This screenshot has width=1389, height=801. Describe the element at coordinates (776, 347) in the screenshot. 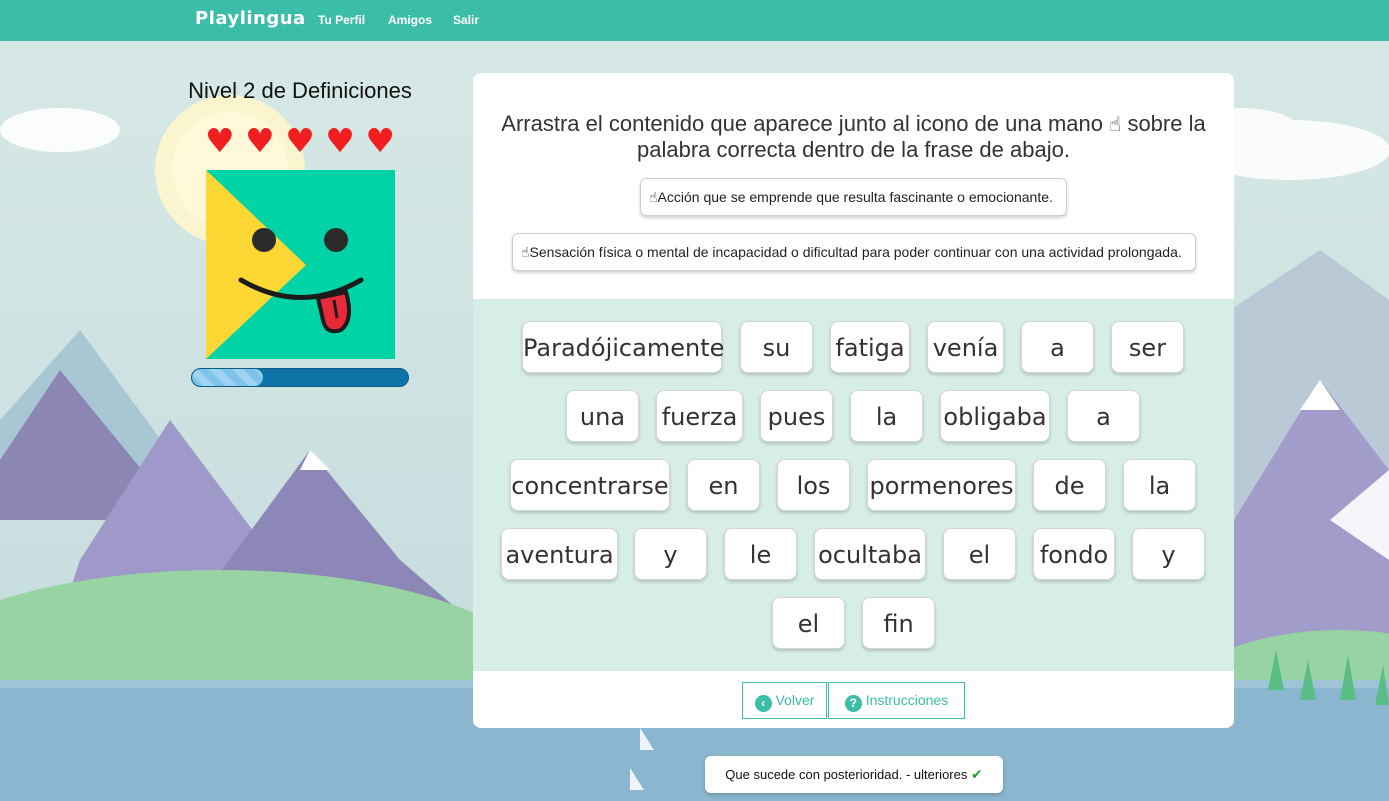

I see `word-tile: su` at that location.